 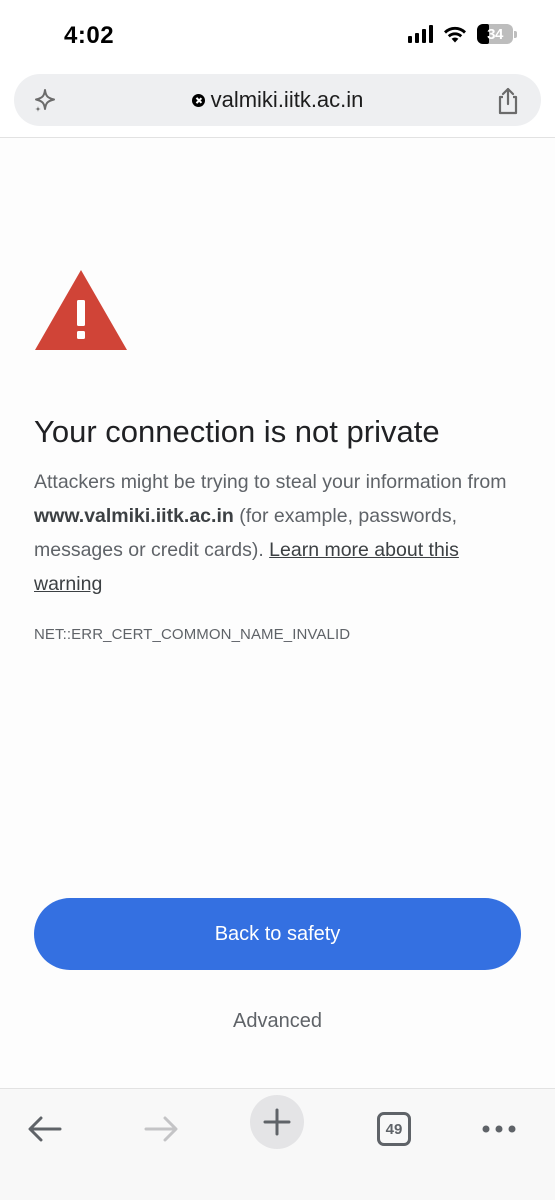 I want to click on menu-button, so click(x=499, y=1129).